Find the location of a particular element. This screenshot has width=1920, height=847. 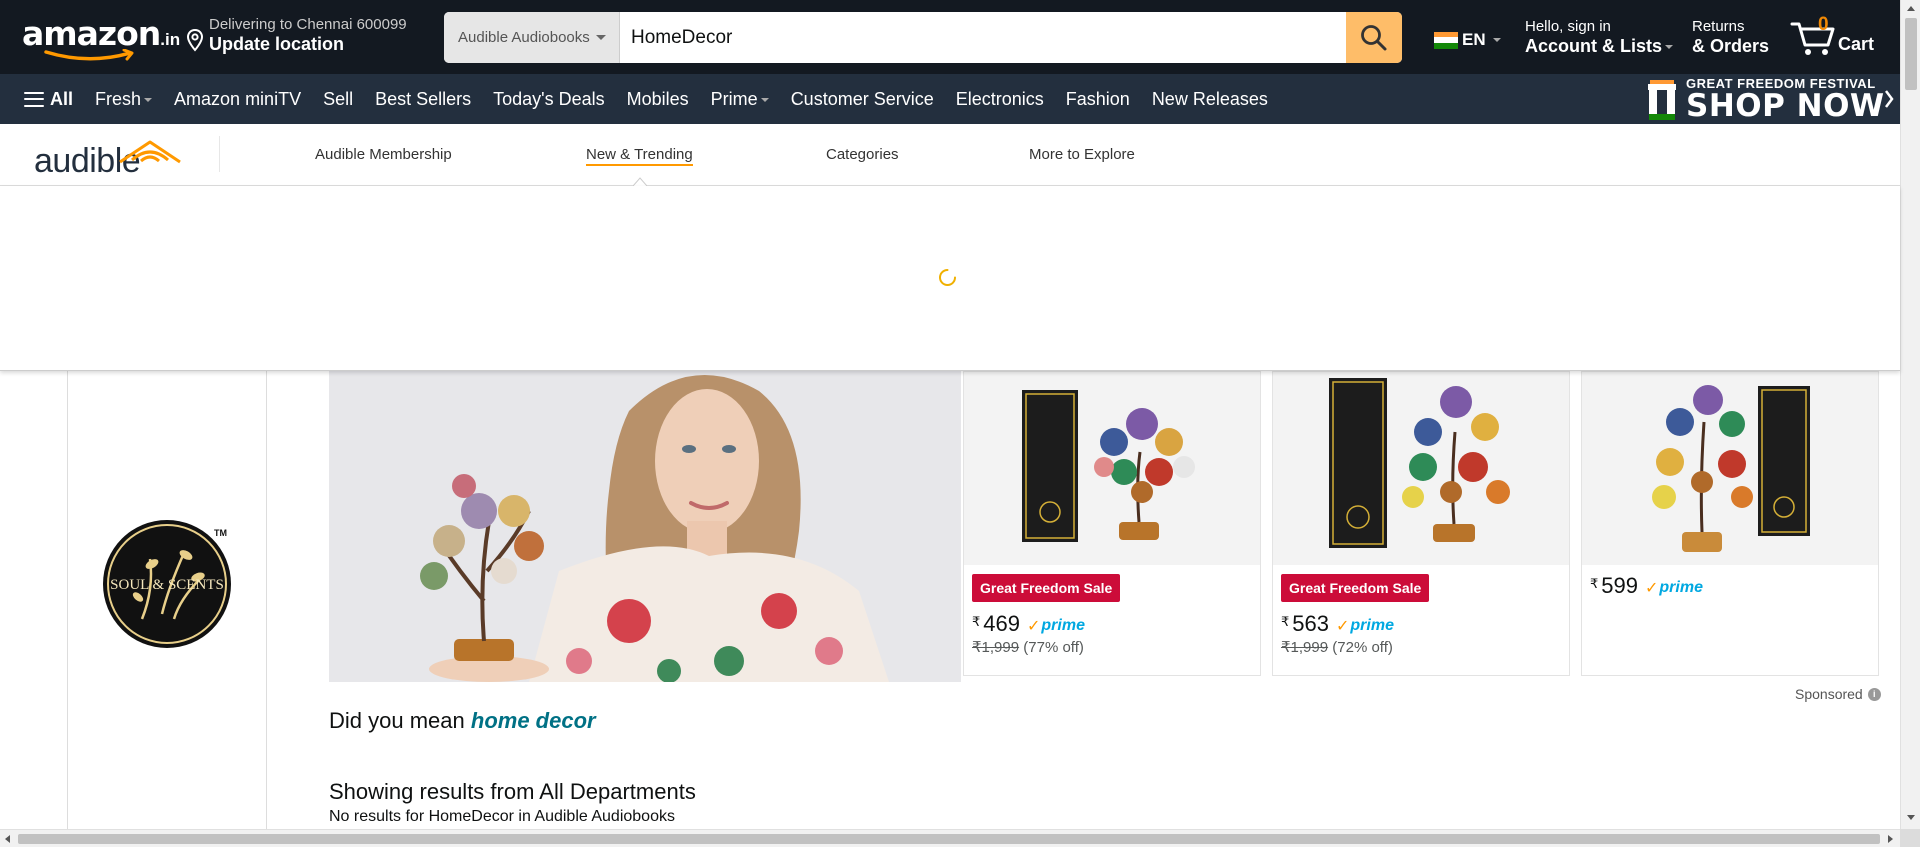

vertical-scrollbar is located at coordinates (1910, 414).